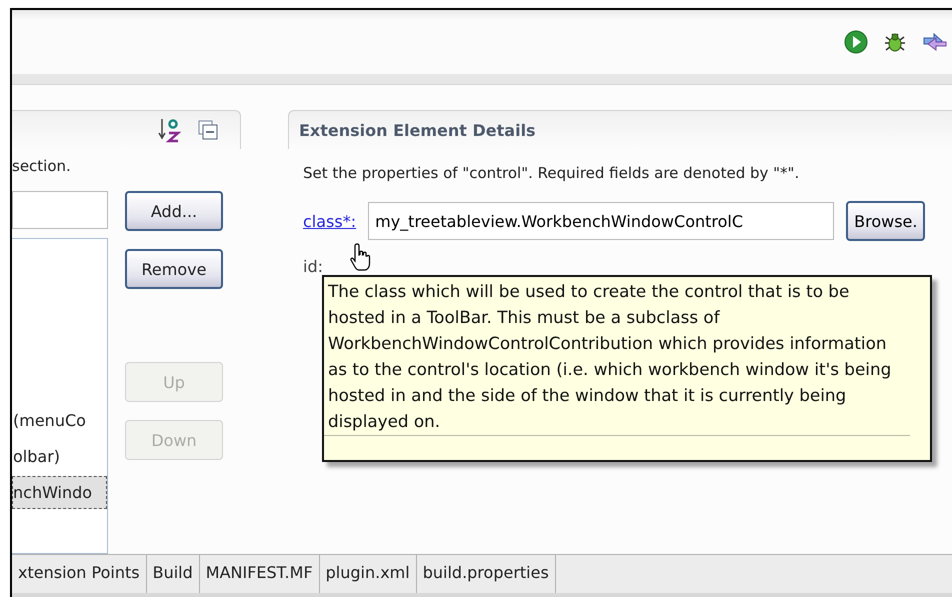  I want to click on editor-tab: Build, so click(173, 574).